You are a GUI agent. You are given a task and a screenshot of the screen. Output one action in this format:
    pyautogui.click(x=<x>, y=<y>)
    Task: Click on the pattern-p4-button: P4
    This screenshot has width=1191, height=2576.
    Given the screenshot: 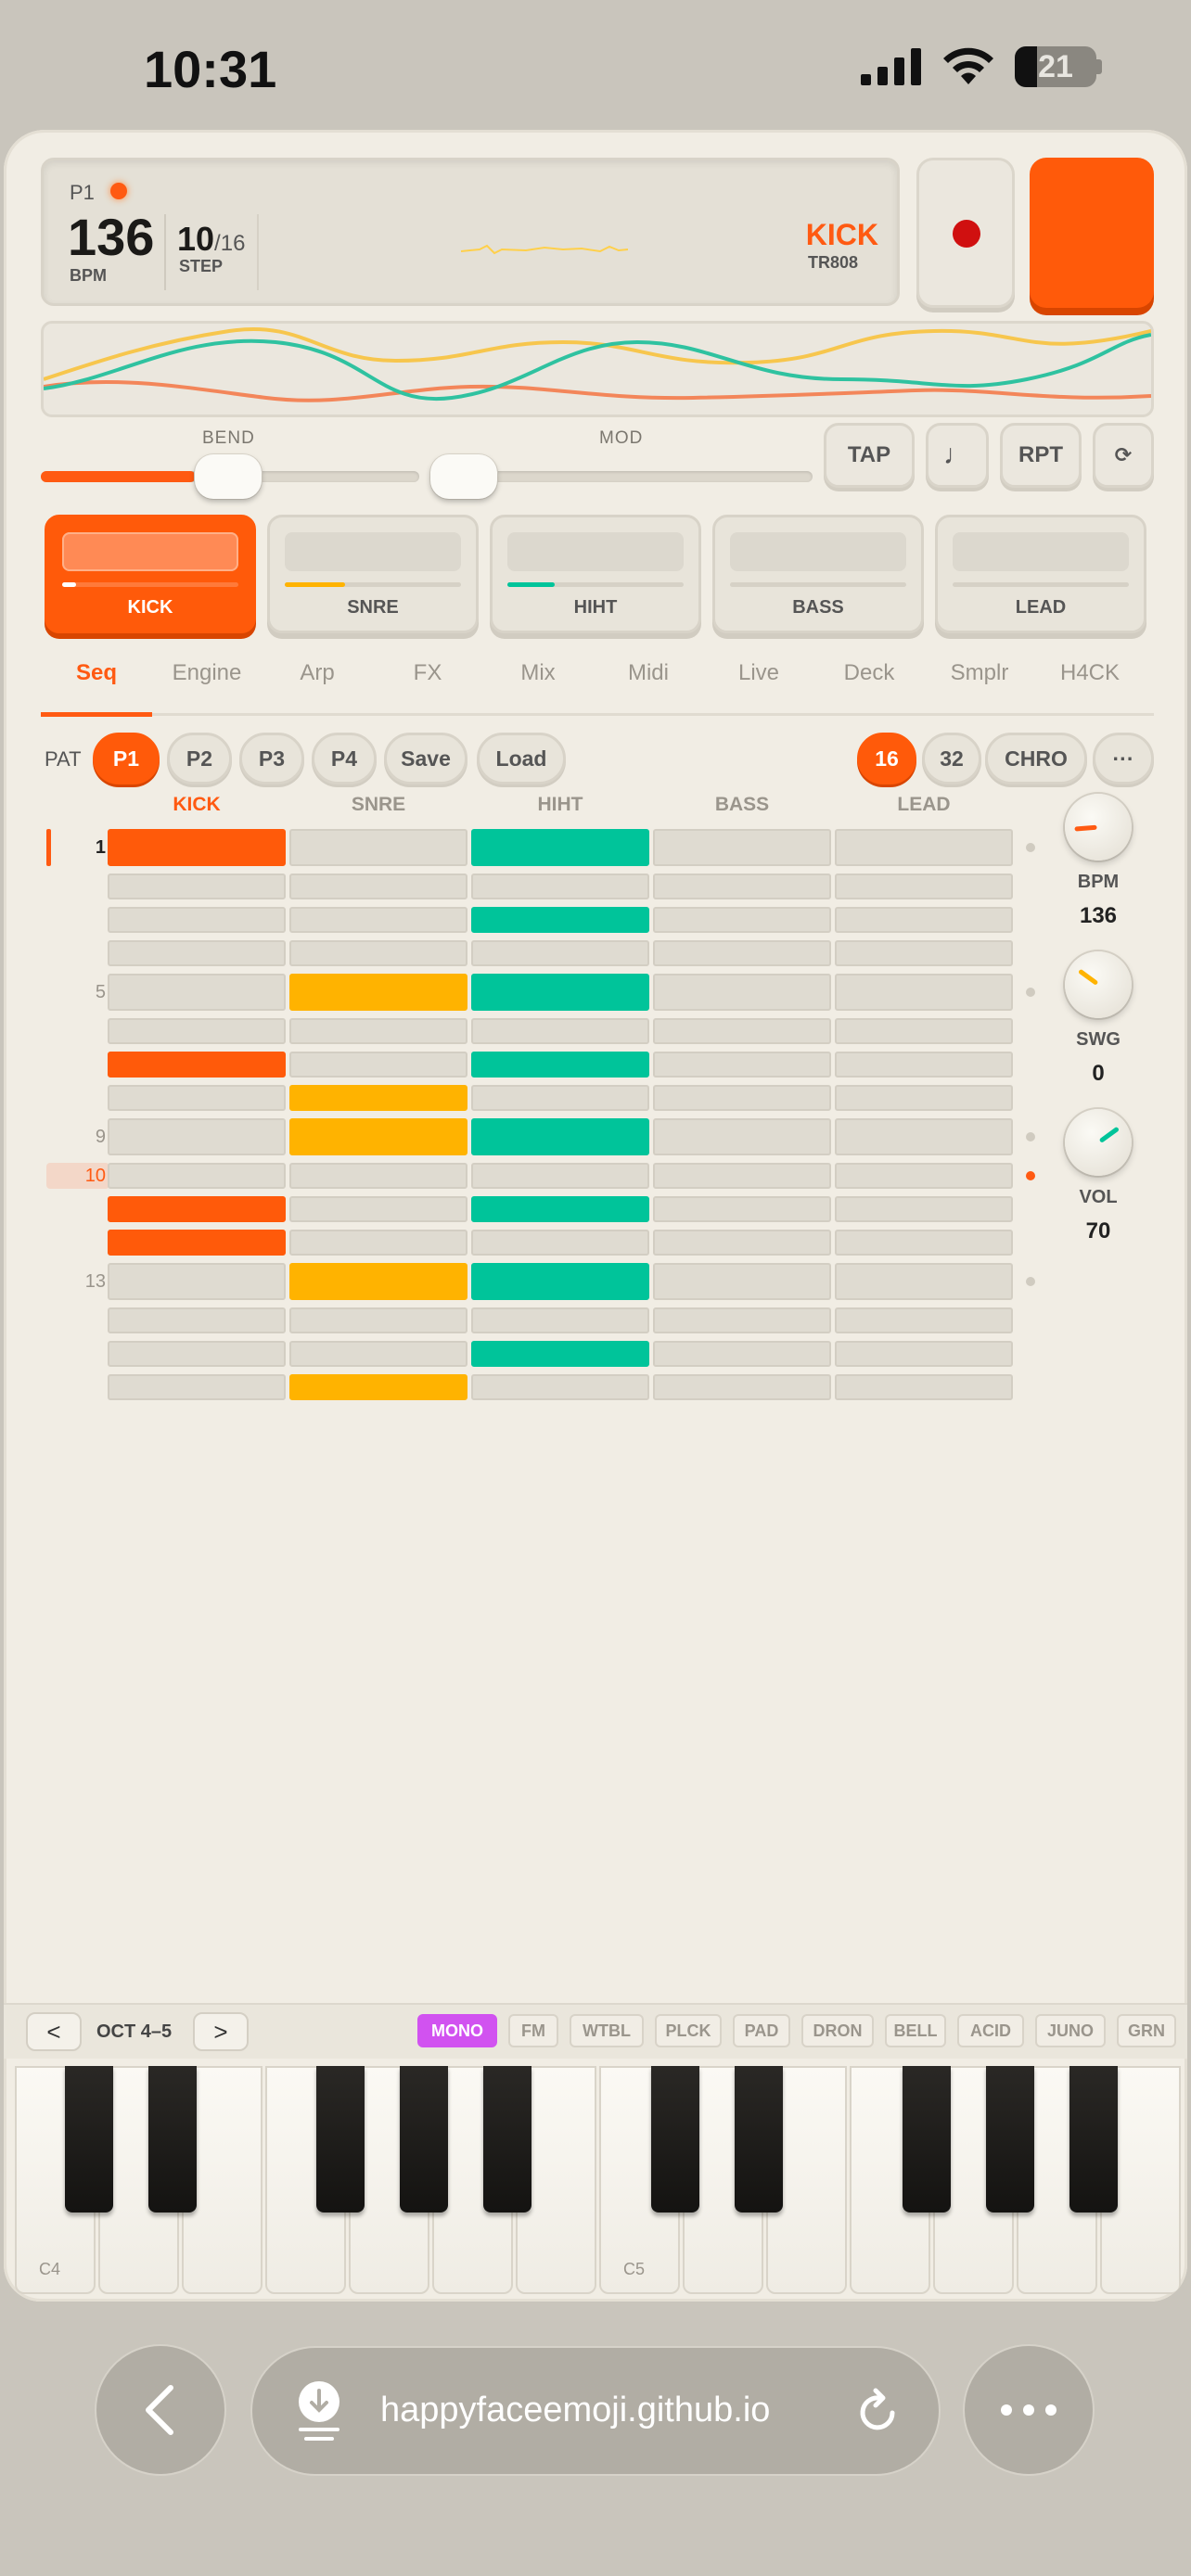 What is the action you would take?
    pyautogui.click(x=344, y=759)
    